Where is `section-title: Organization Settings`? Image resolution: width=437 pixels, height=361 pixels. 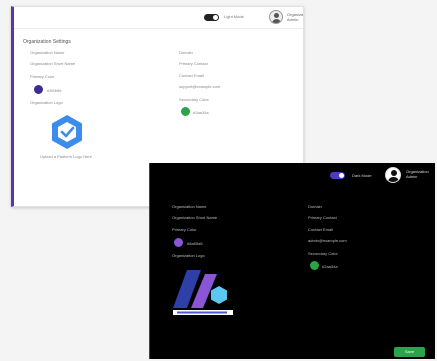 section-title: Organization Settings is located at coordinates (47, 42).